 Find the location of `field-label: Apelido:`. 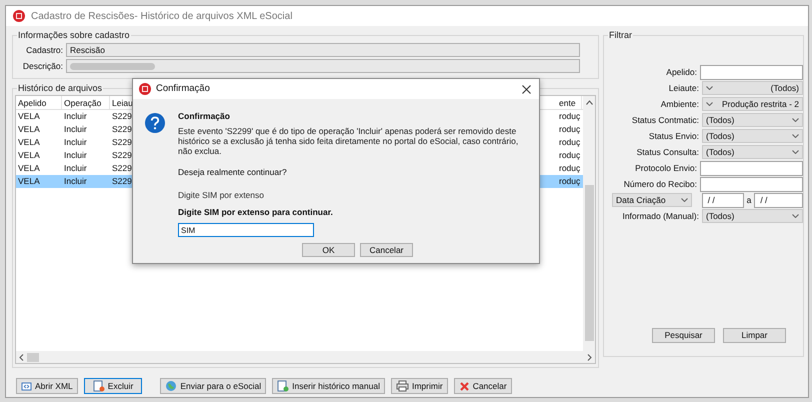

field-label: Apelido: is located at coordinates (681, 72).